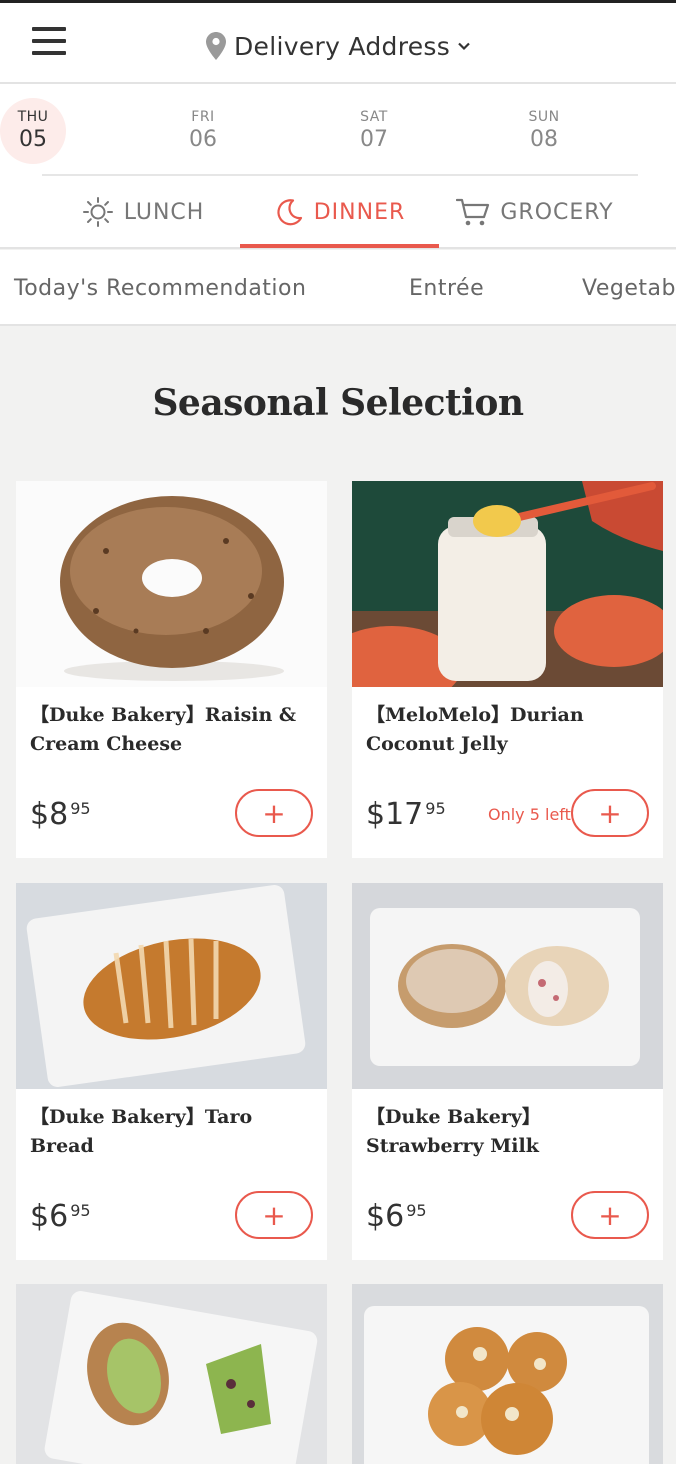 Image resolution: width=676 pixels, height=1464 pixels. I want to click on day-fri: FRI 06, so click(203, 131).